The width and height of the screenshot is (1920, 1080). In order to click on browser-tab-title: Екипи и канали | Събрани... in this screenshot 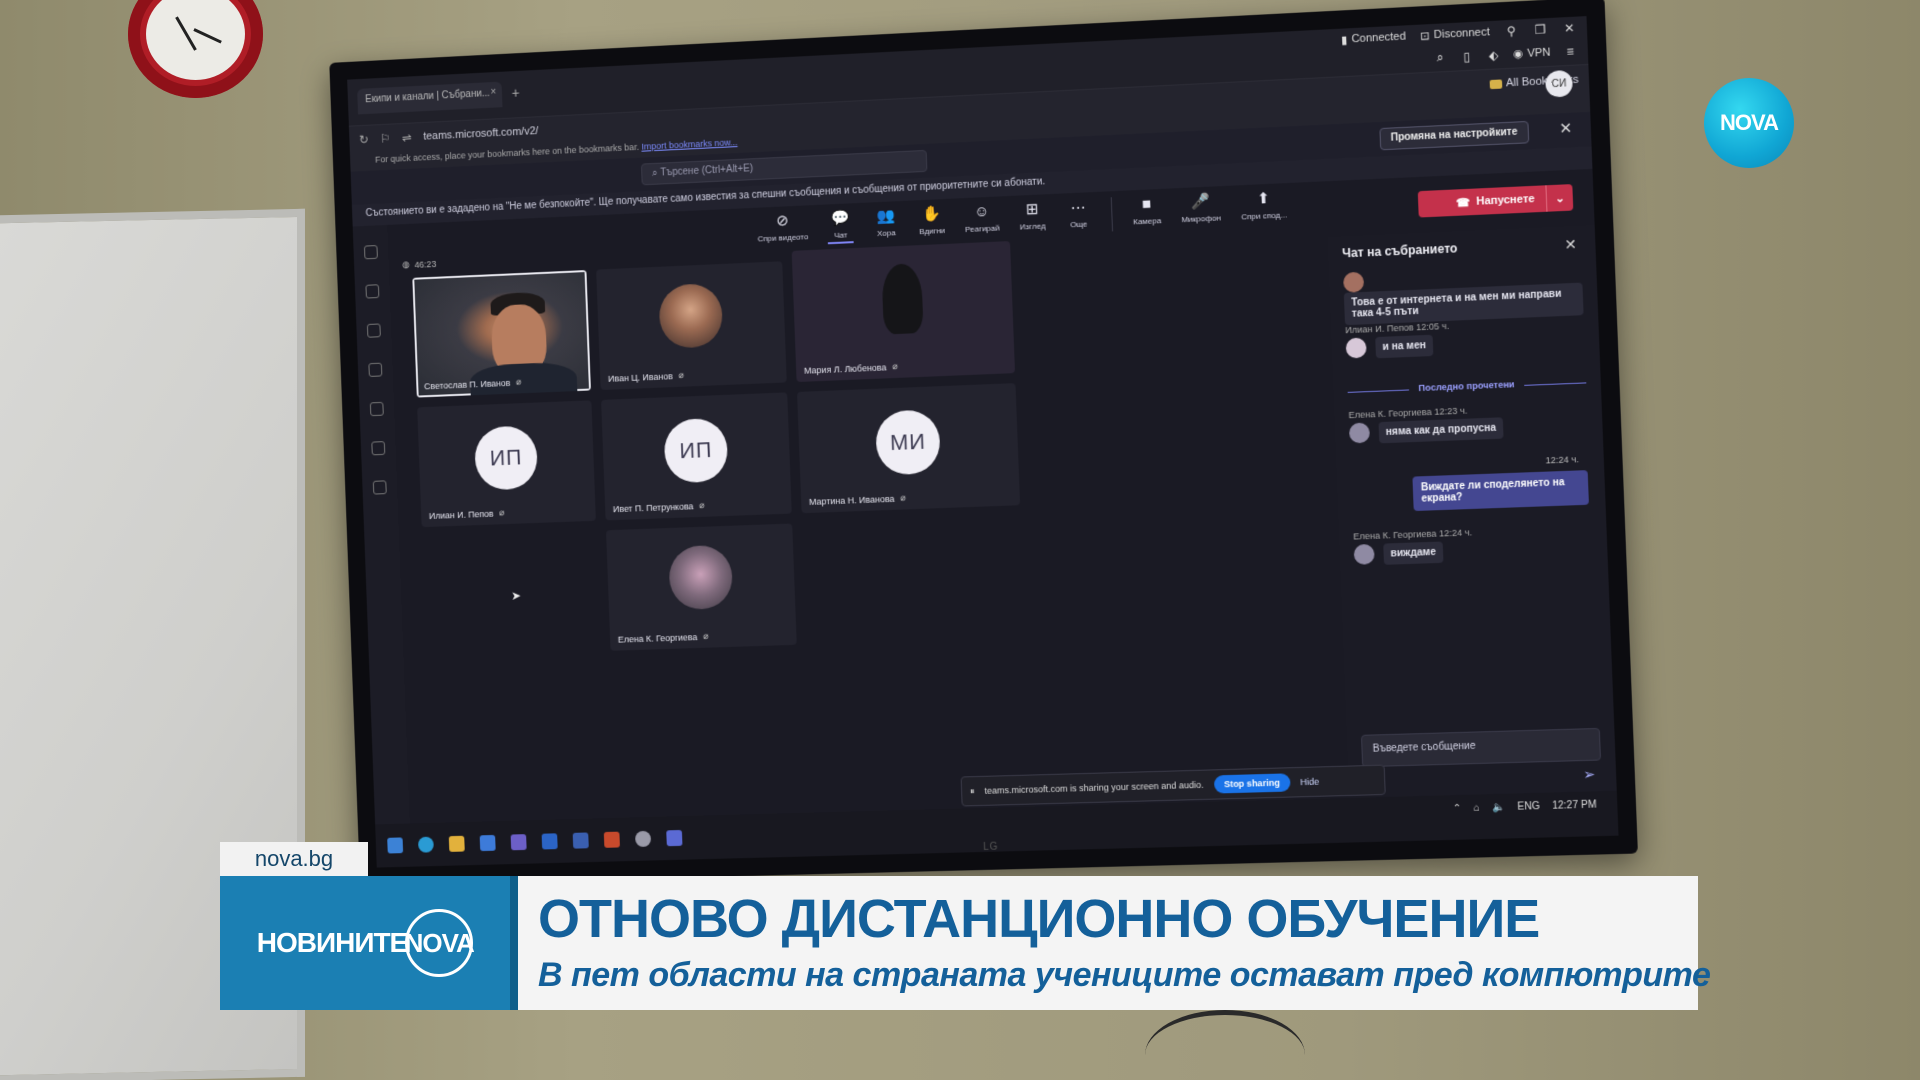, I will do `click(427, 96)`.